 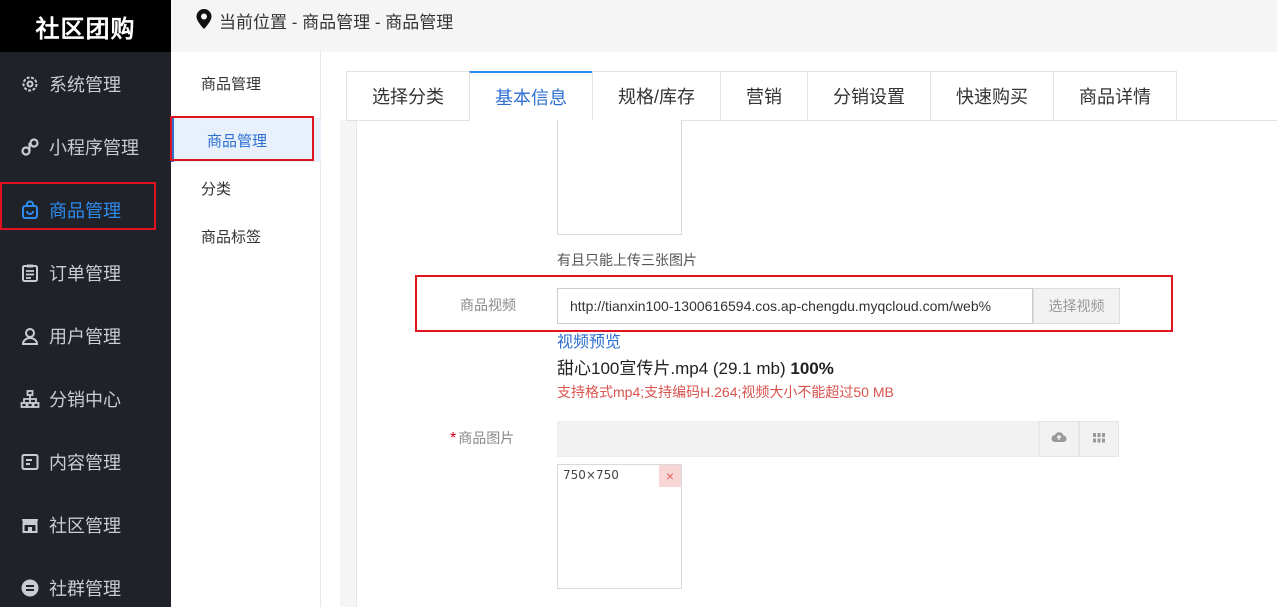 I want to click on breadcrumb: 当前位置 - 商品管理 - 商品管理, so click(x=724, y=26).